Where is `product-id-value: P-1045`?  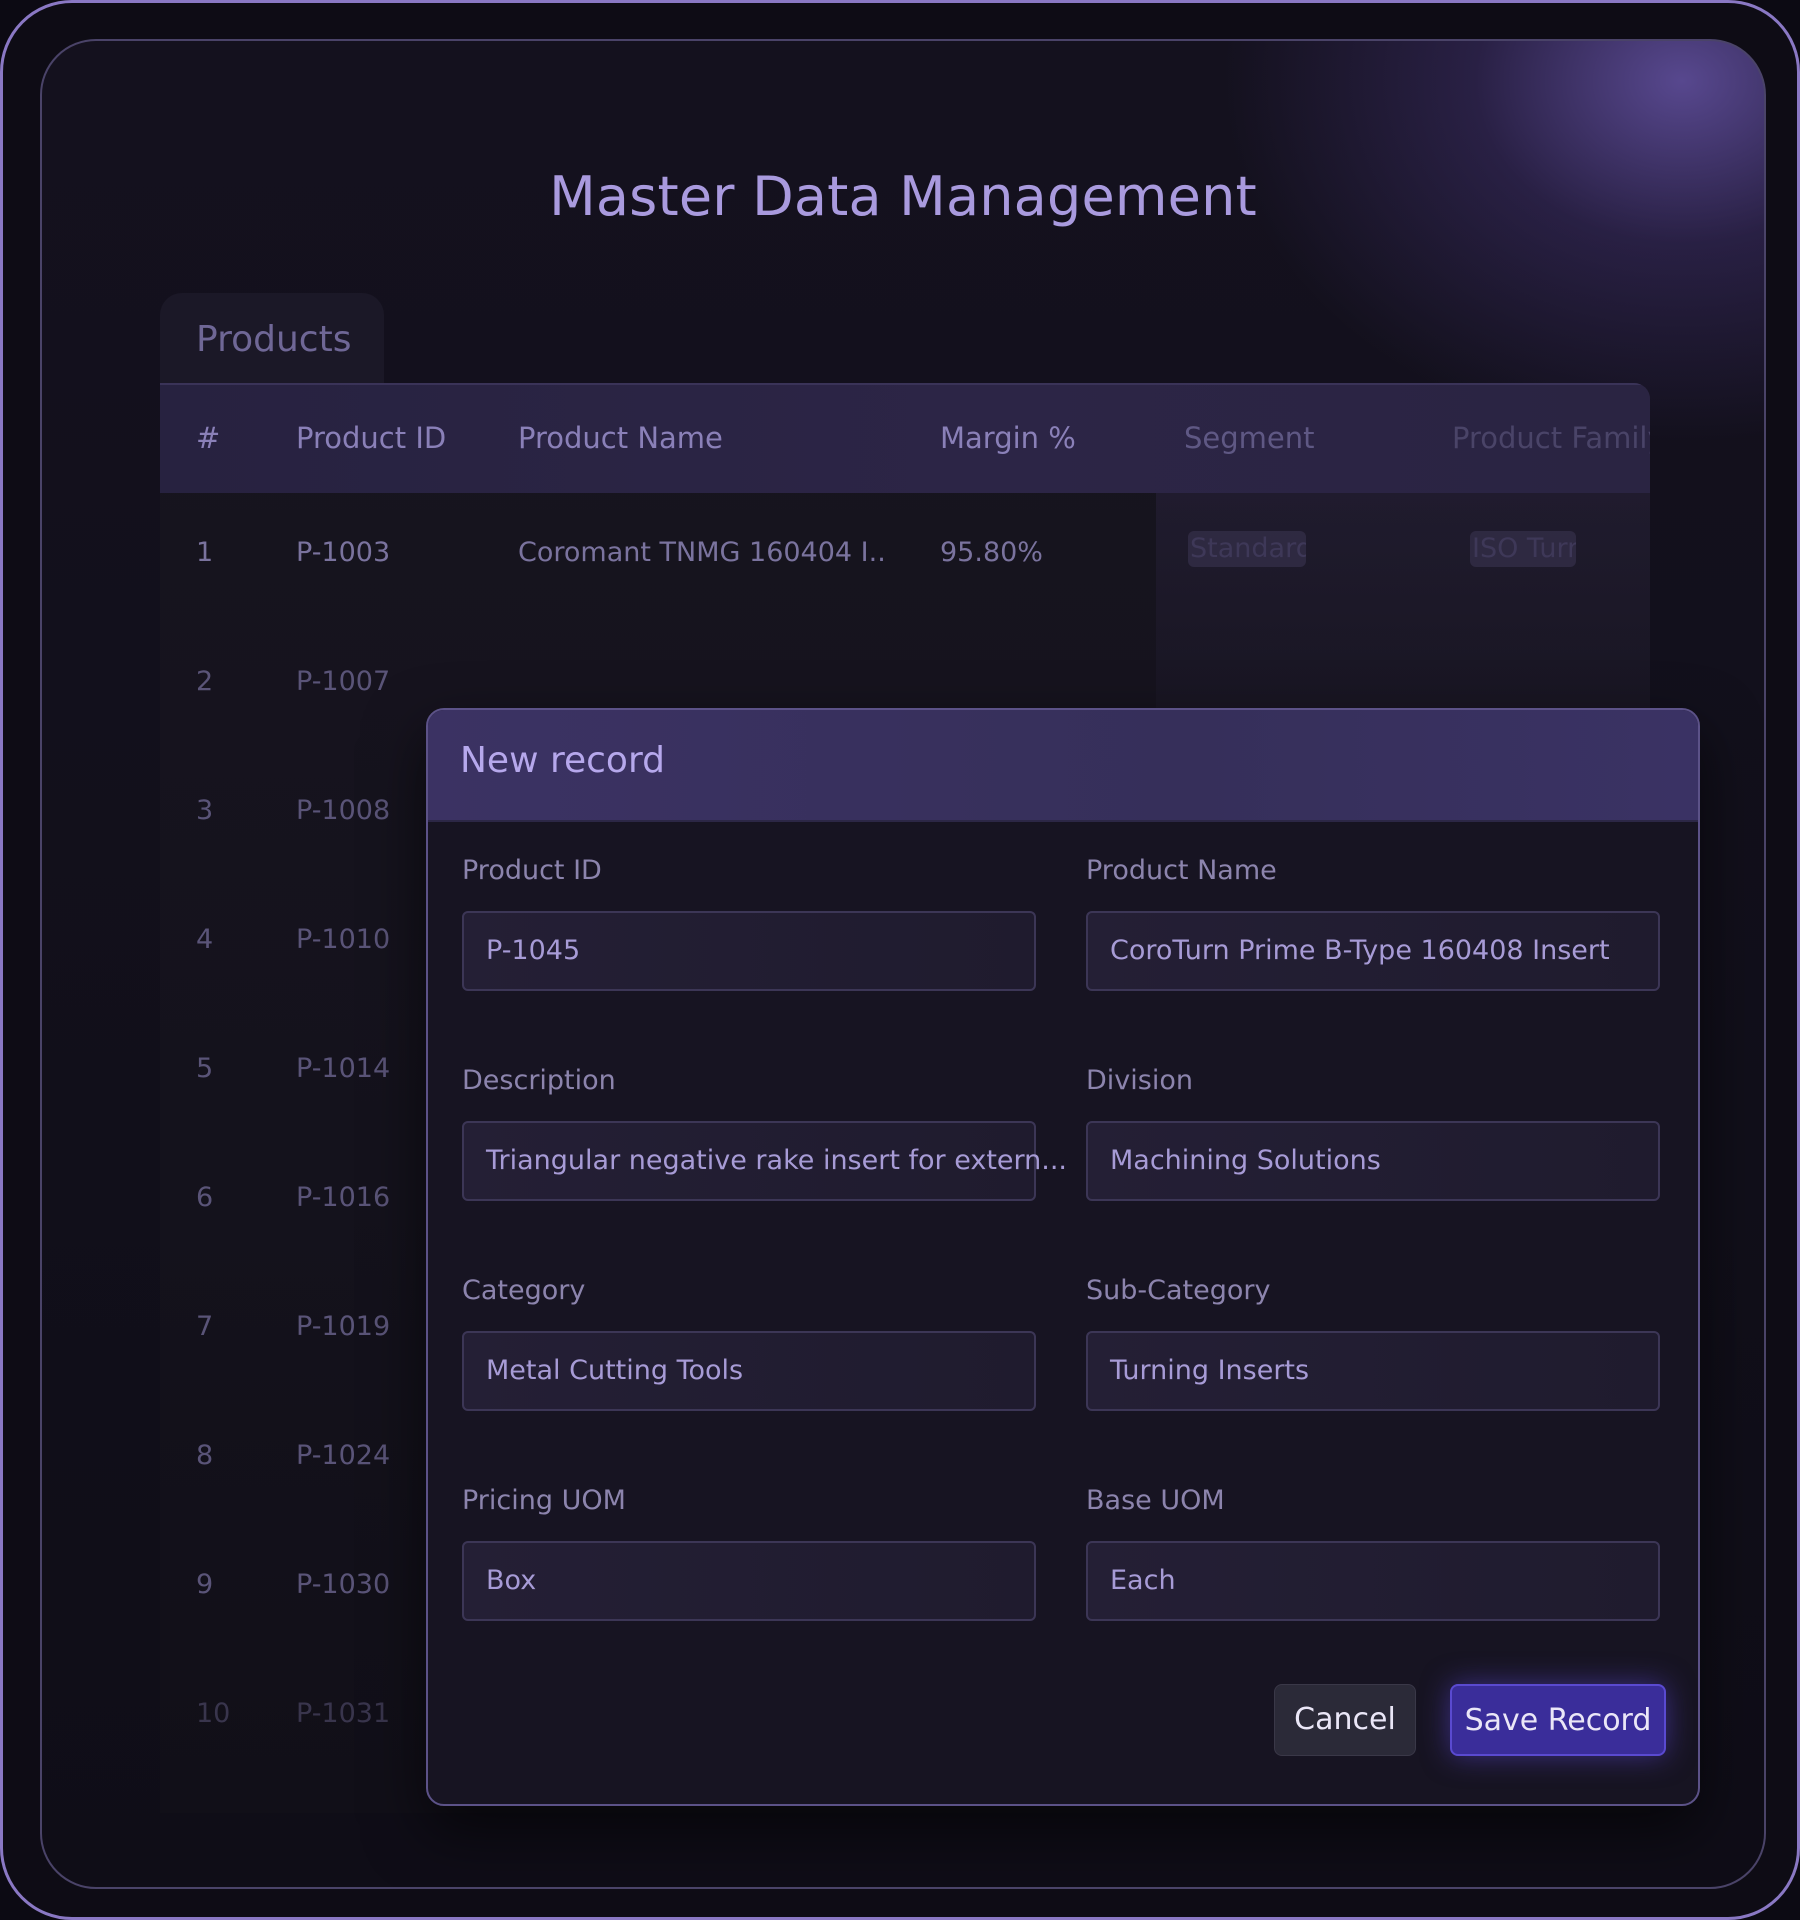
product-id-value: P-1045 is located at coordinates (533, 950).